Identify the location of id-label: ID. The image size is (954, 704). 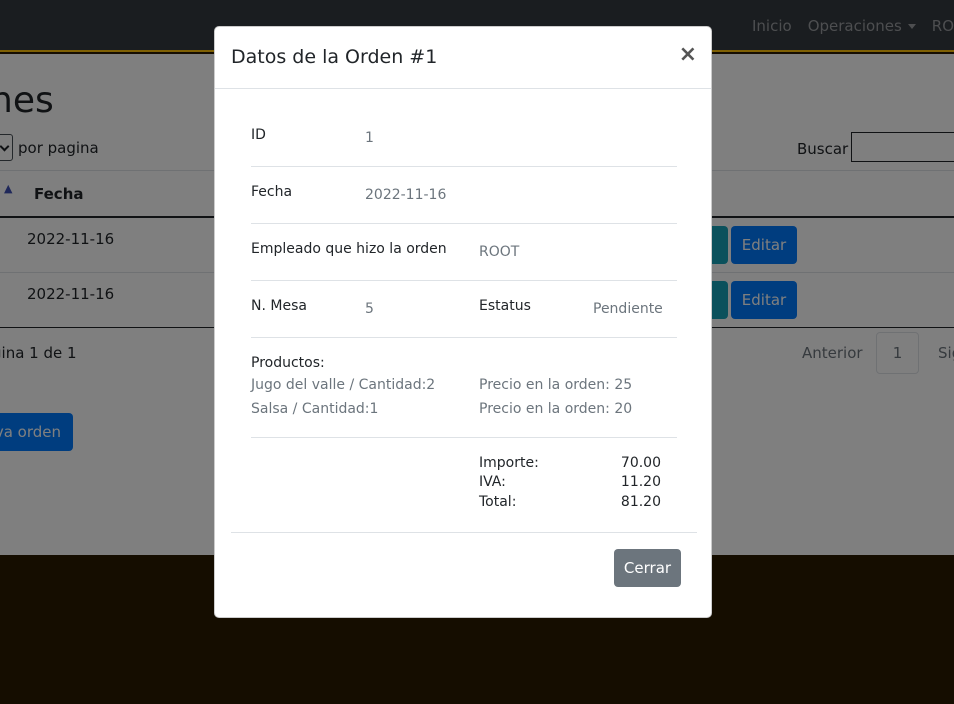
(258, 135).